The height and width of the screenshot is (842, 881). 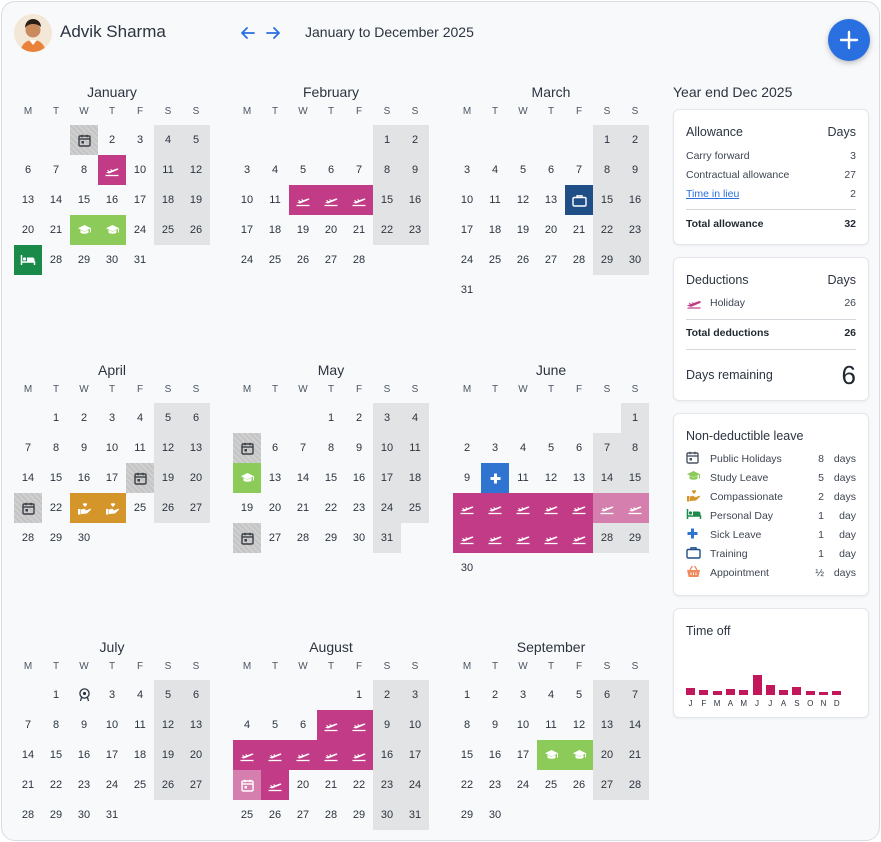 What do you see at coordinates (303, 230) in the screenshot?
I see `day-cell: 19` at bounding box center [303, 230].